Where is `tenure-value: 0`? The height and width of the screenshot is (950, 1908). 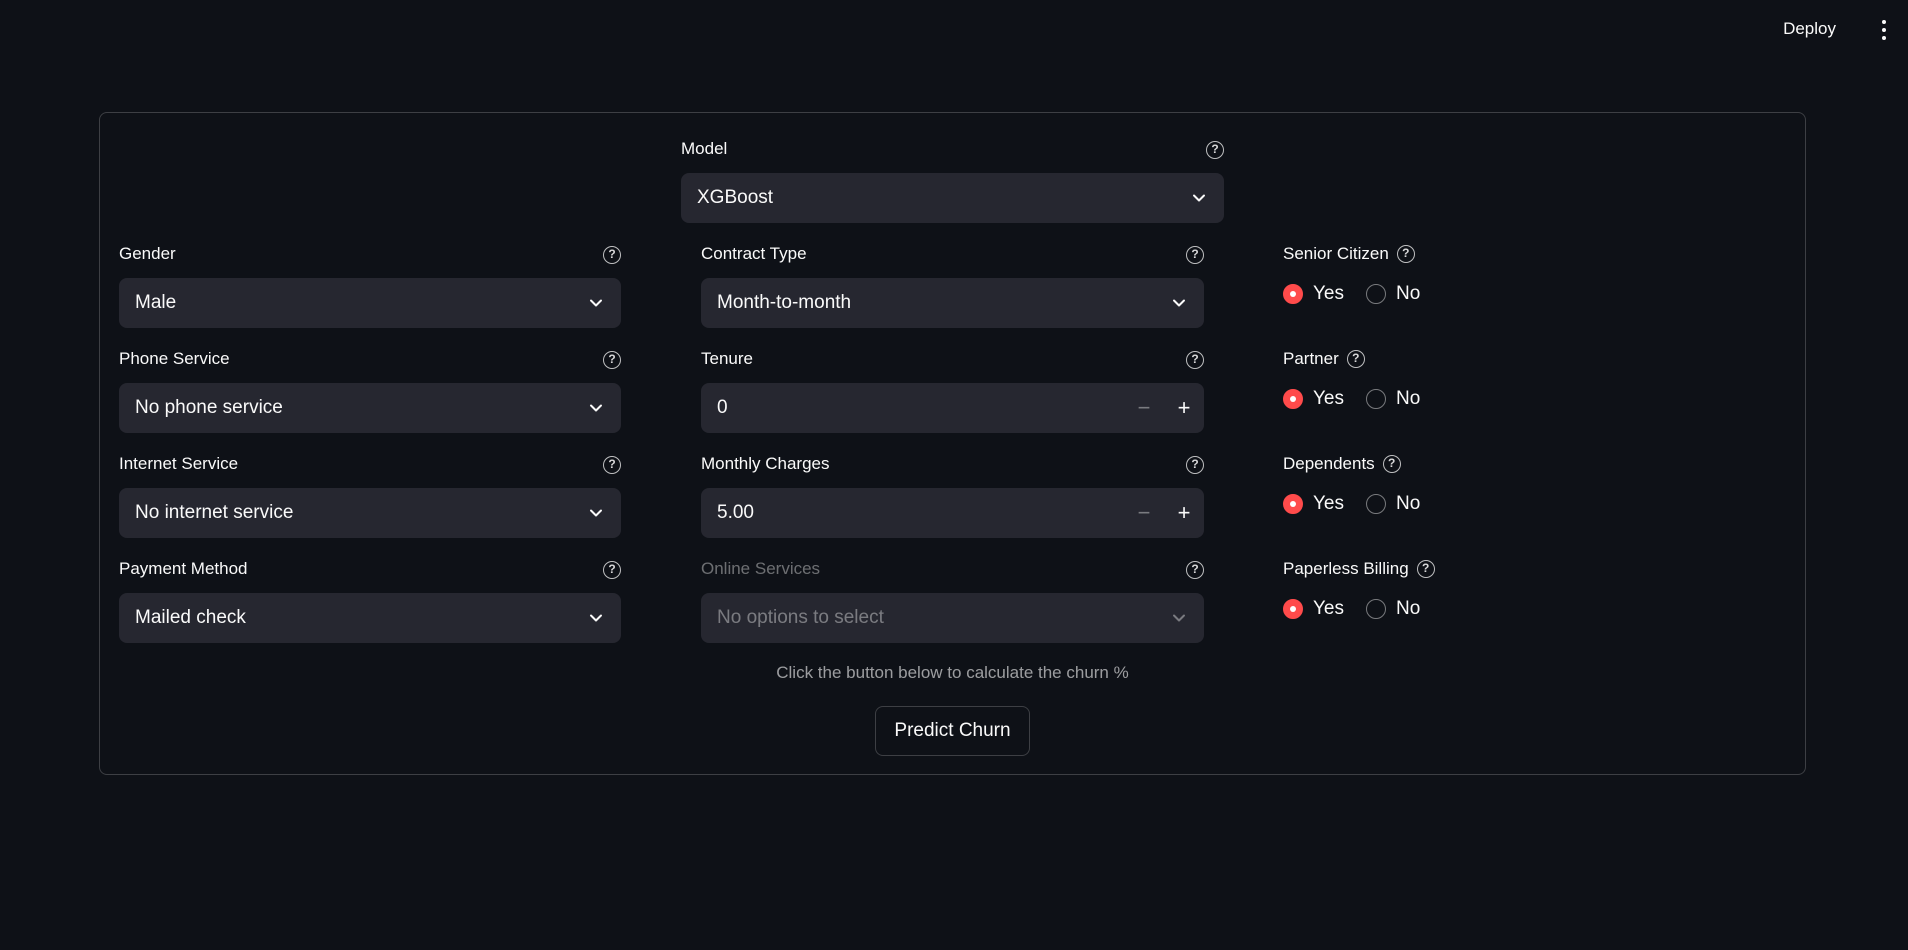
tenure-value: 0 is located at coordinates (722, 407).